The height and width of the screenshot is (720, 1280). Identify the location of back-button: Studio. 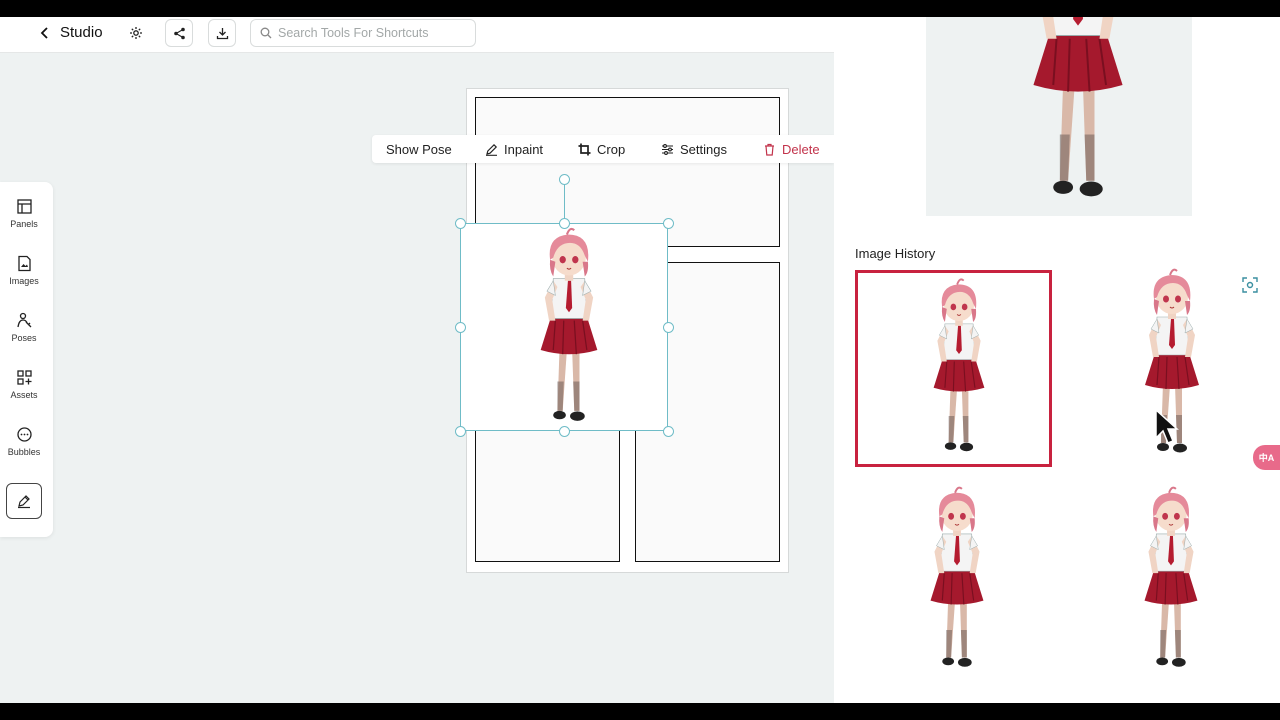
(70, 32).